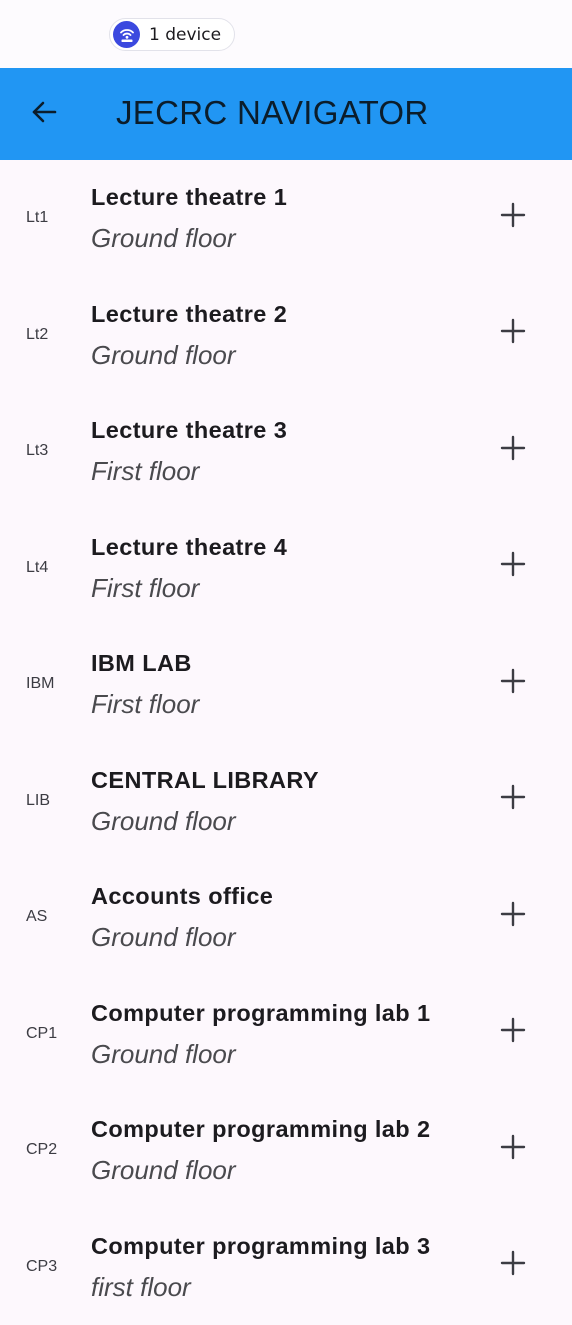  I want to click on place-code: IBM, so click(40, 684).